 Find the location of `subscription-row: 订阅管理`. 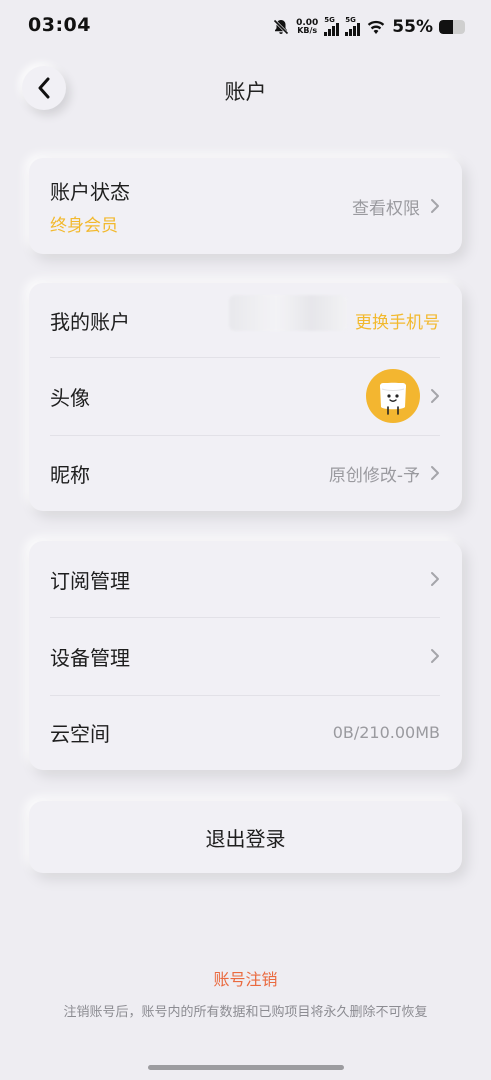

subscription-row: 订阅管理 is located at coordinates (245, 579).